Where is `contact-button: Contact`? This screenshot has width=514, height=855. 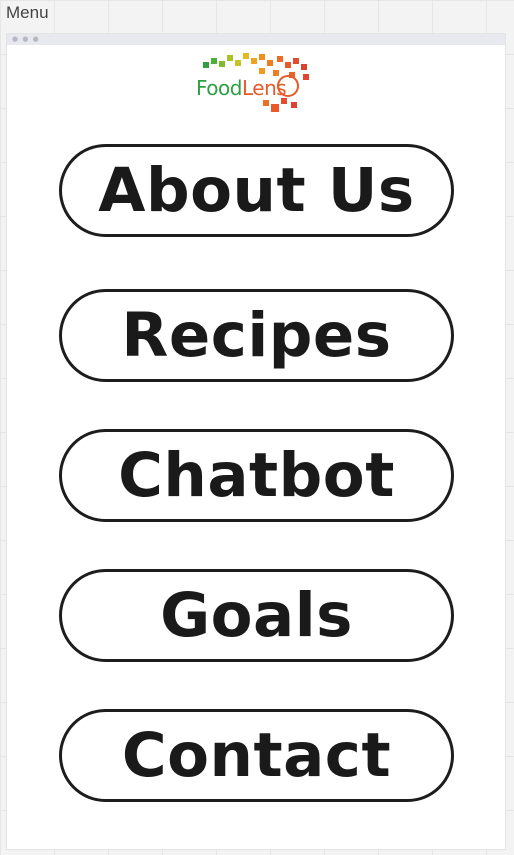
contact-button: Contact is located at coordinates (256, 755).